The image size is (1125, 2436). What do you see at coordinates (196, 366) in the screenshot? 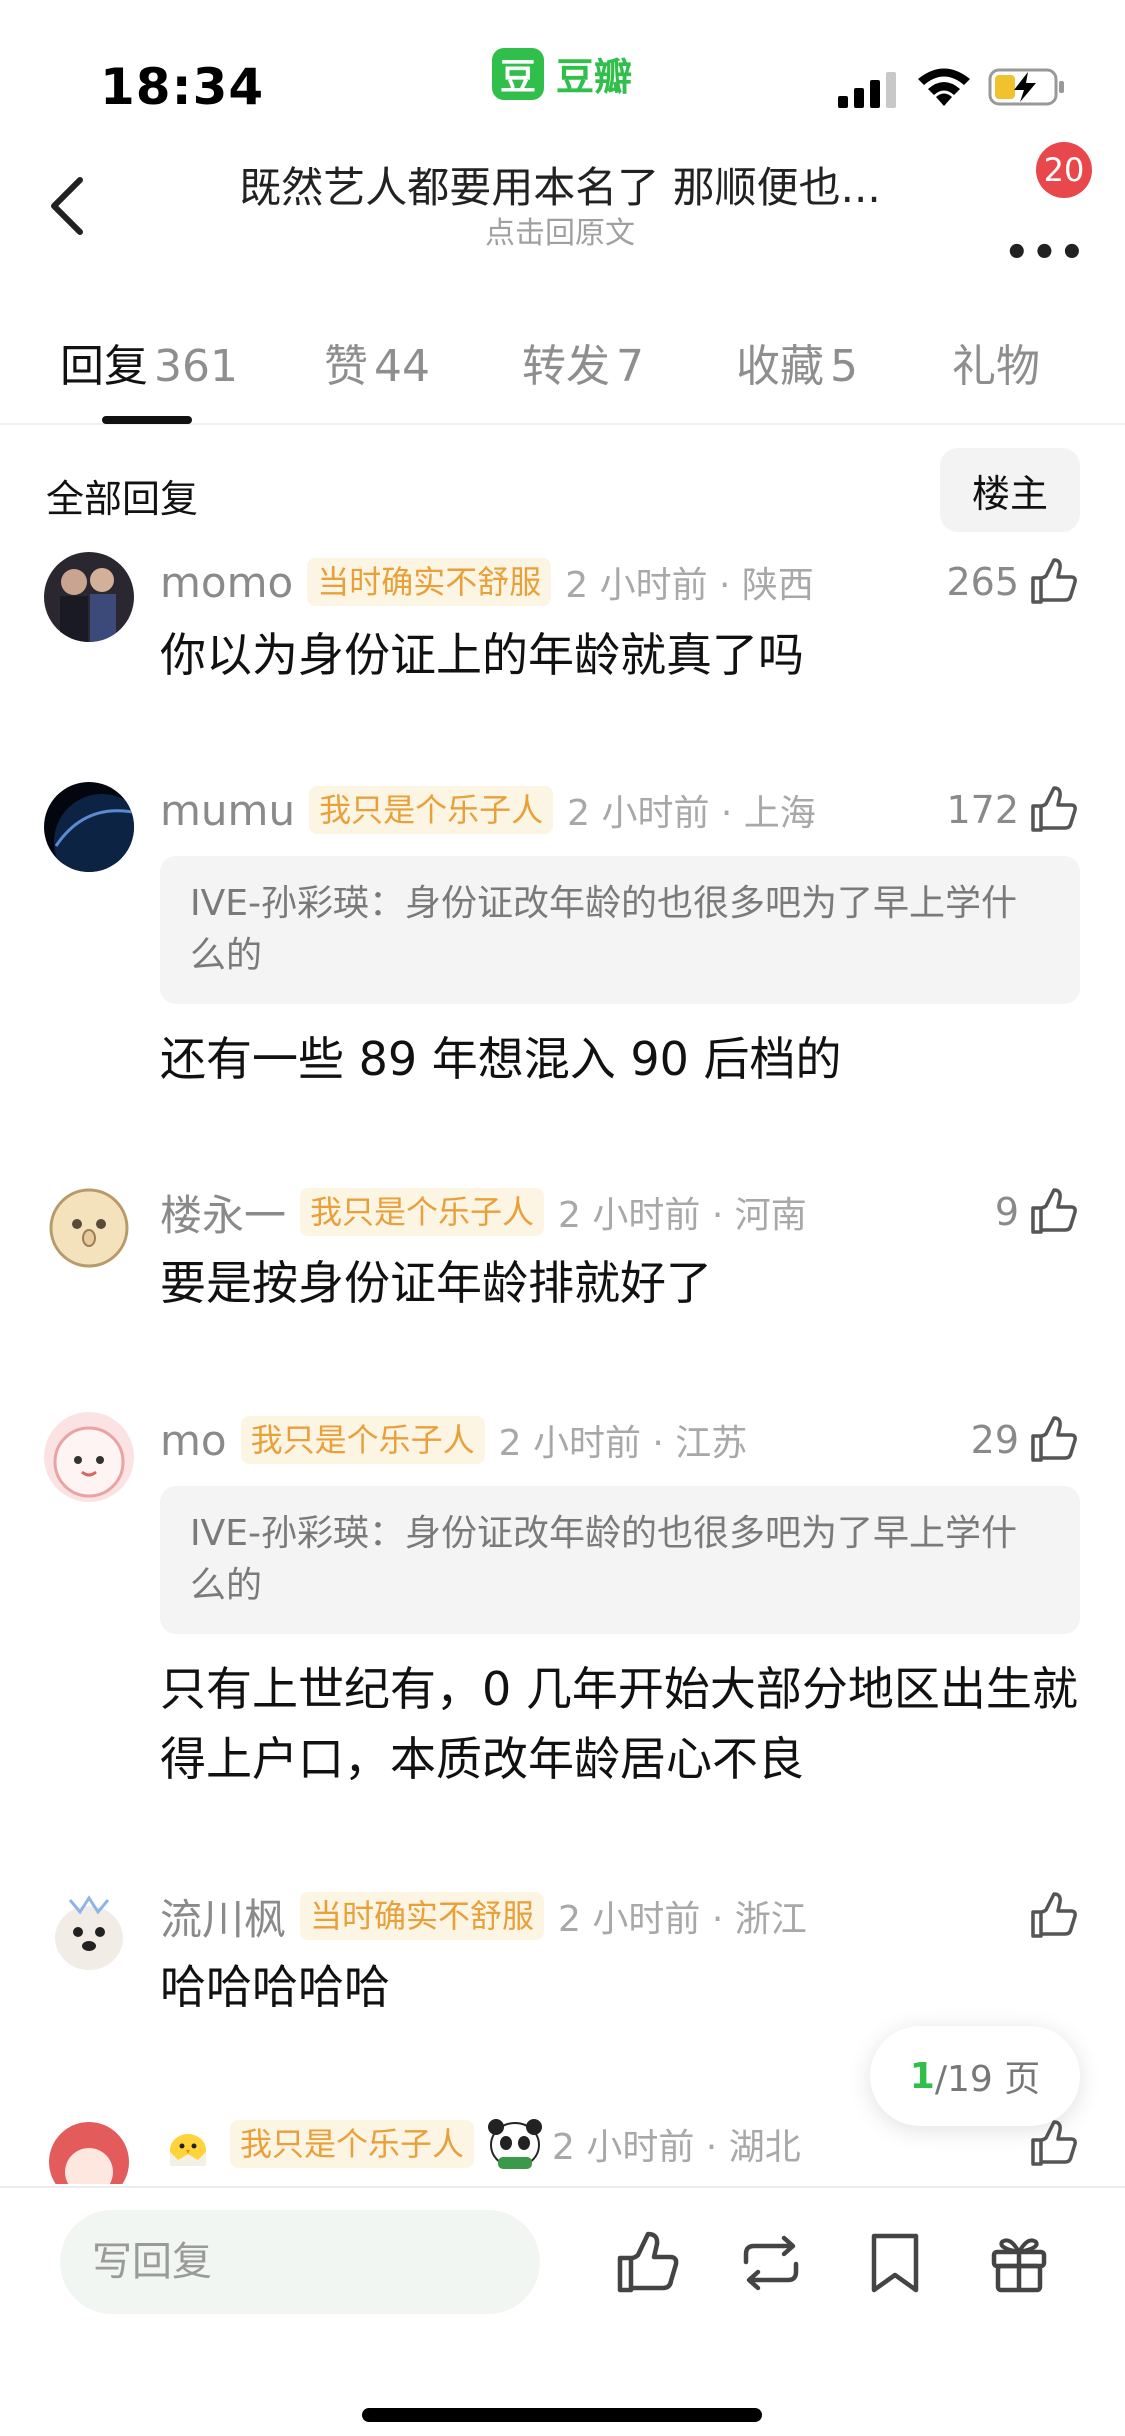
I see `tab-count: 361` at bounding box center [196, 366].